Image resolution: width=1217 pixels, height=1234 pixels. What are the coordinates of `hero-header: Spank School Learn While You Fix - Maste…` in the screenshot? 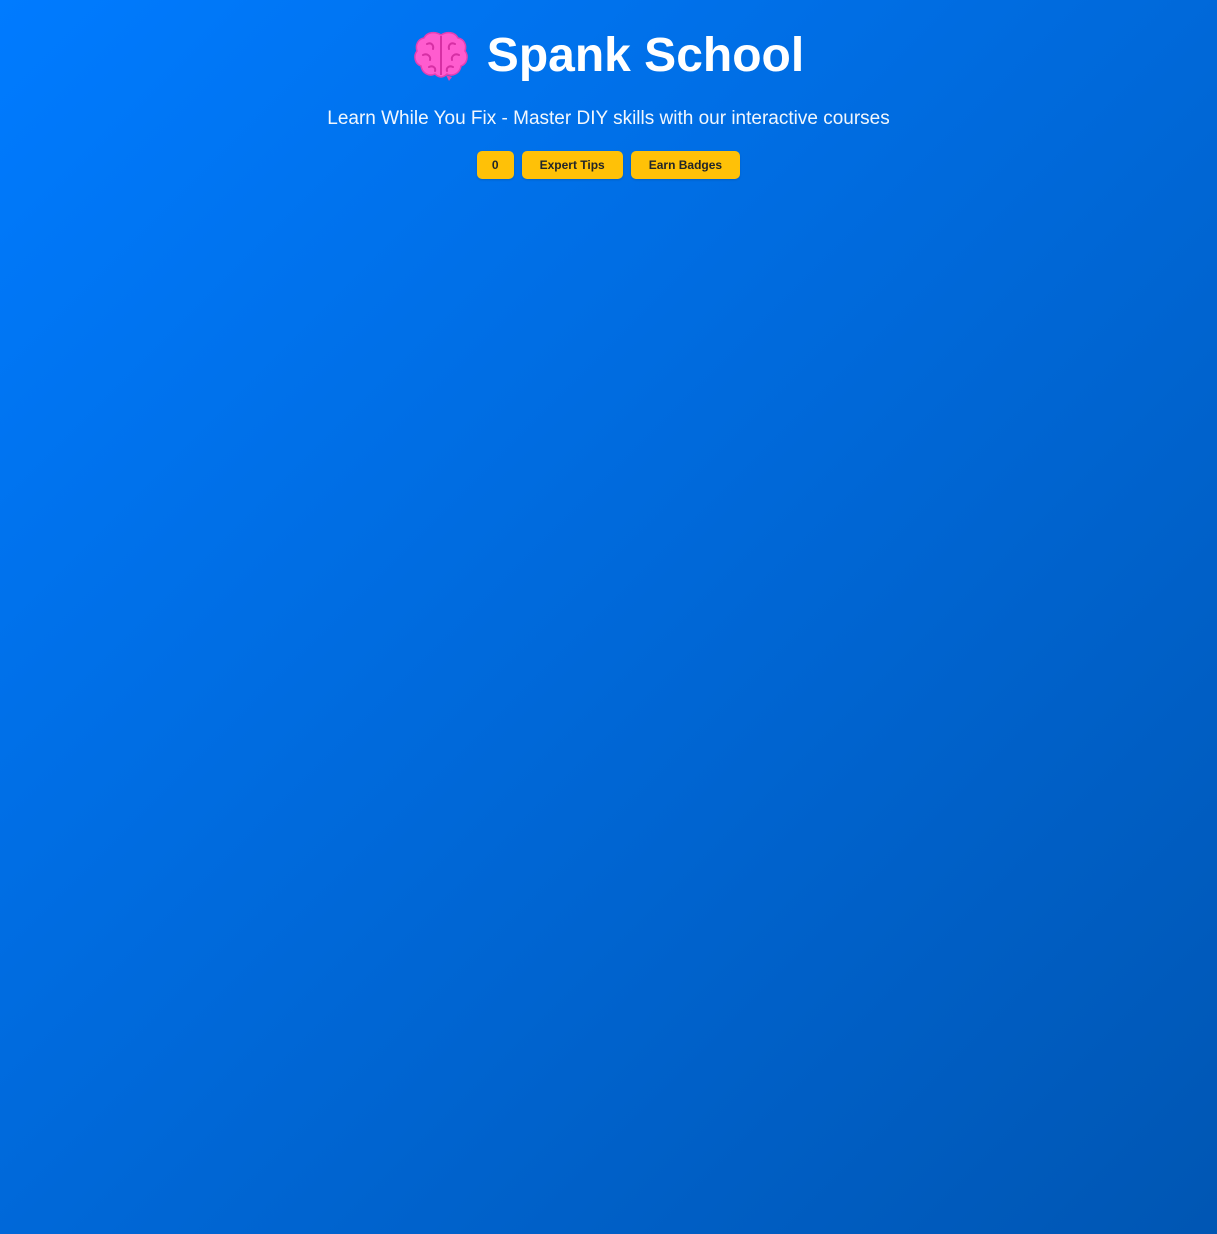 It's located at (608, 89).